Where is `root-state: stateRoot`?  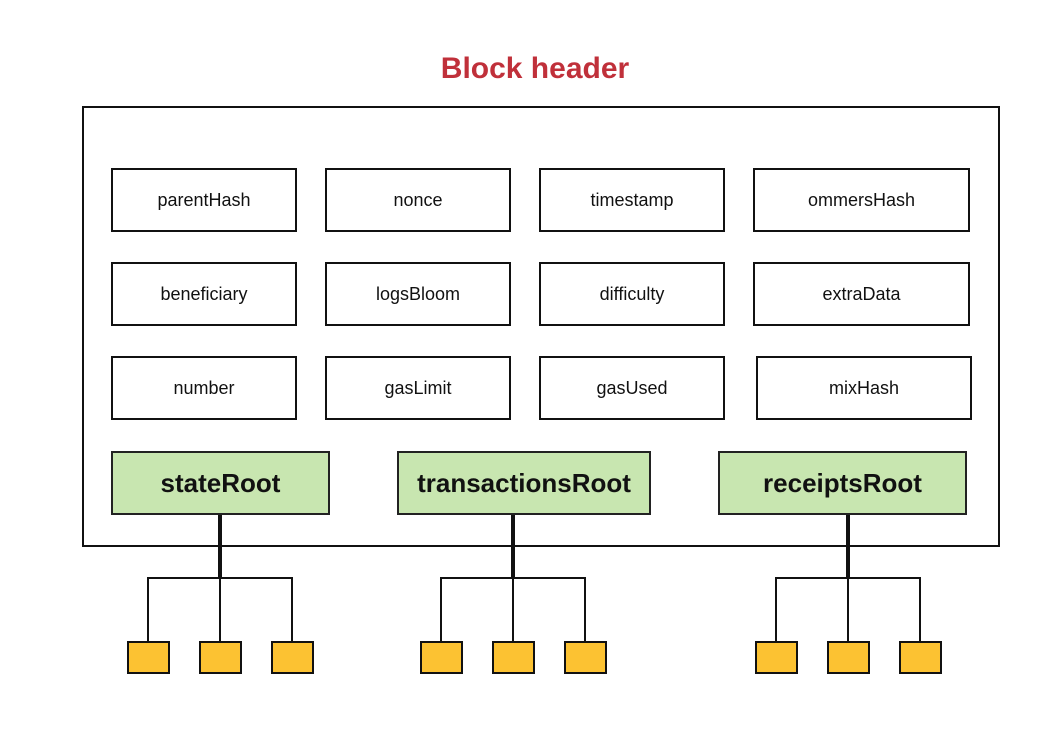 root-state: stateRoot is located at coordinates (220, 483).